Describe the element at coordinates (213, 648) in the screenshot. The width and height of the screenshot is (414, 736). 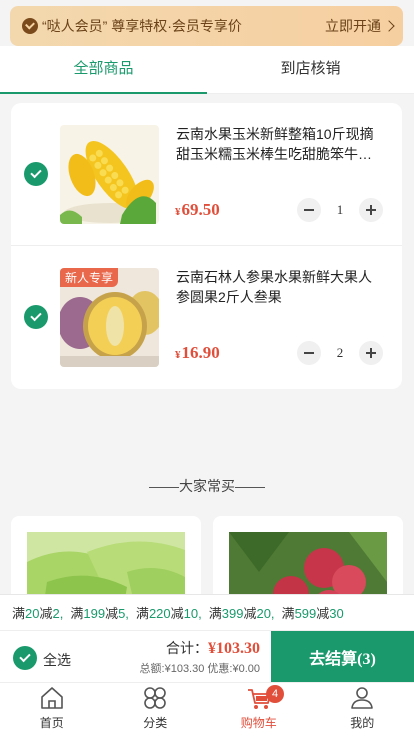
I see `total-price: 合计：¥103.30` at that location.